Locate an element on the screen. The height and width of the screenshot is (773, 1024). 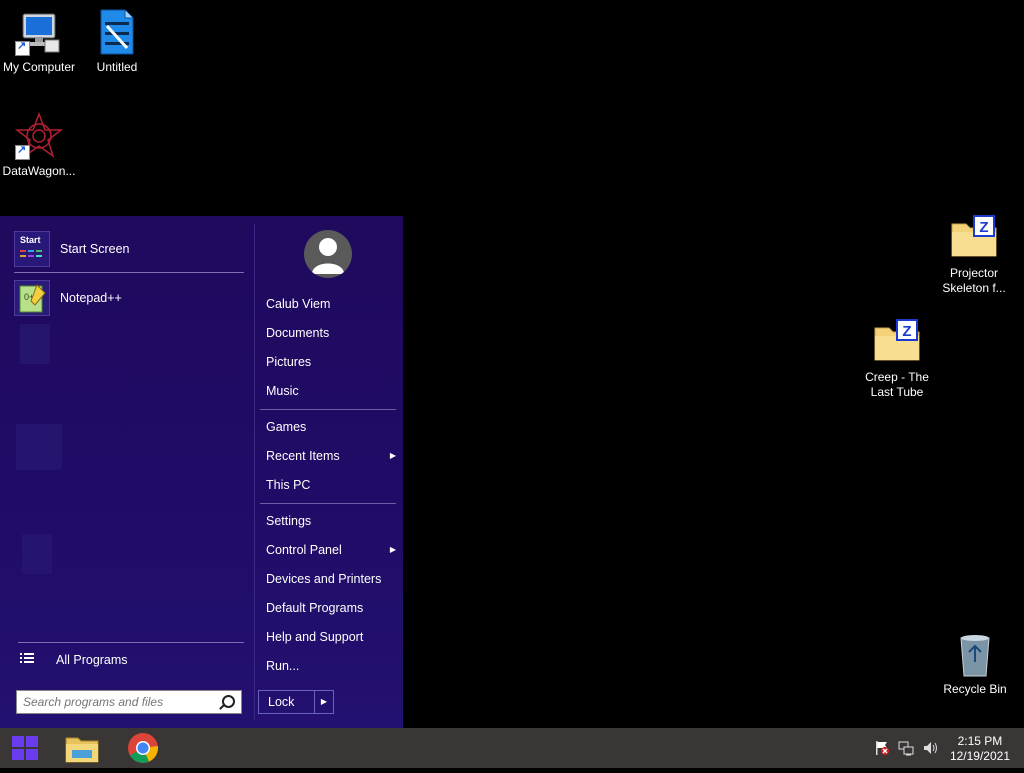
file-explorer-icon is located at coordinates (82, 750).